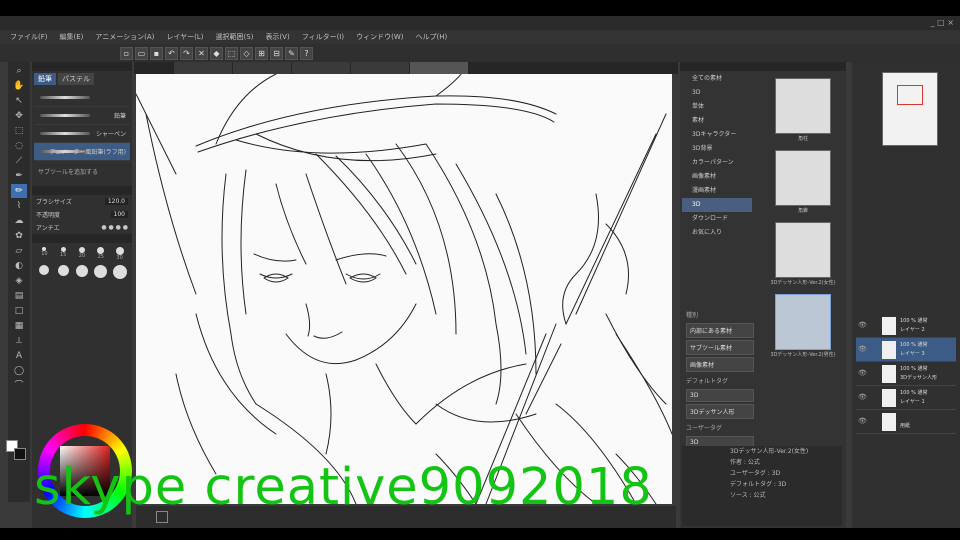  Describe the element at coordinates (906, 374) in the screenshot. I see `layer-row: 👁 100 % 通常 3Dデッサン人形` at that location.